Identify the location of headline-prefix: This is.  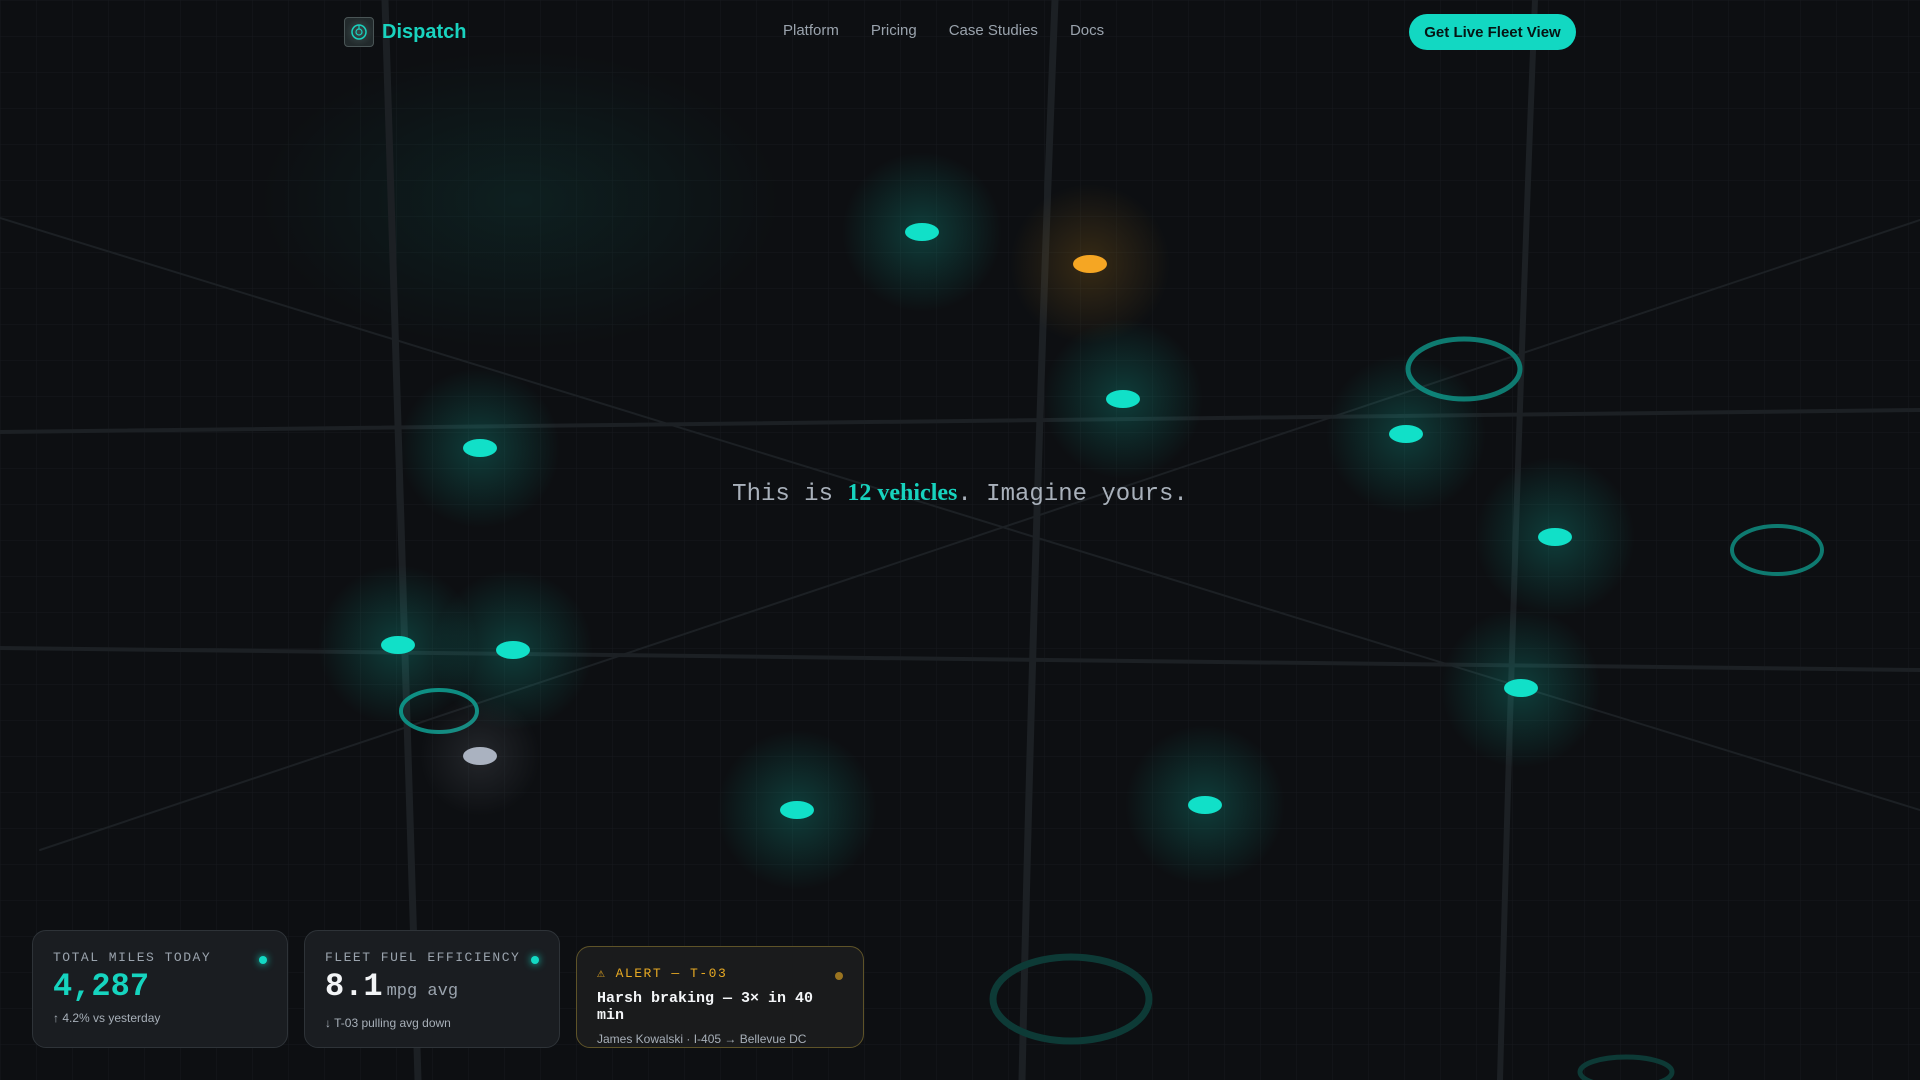
(790, 494).